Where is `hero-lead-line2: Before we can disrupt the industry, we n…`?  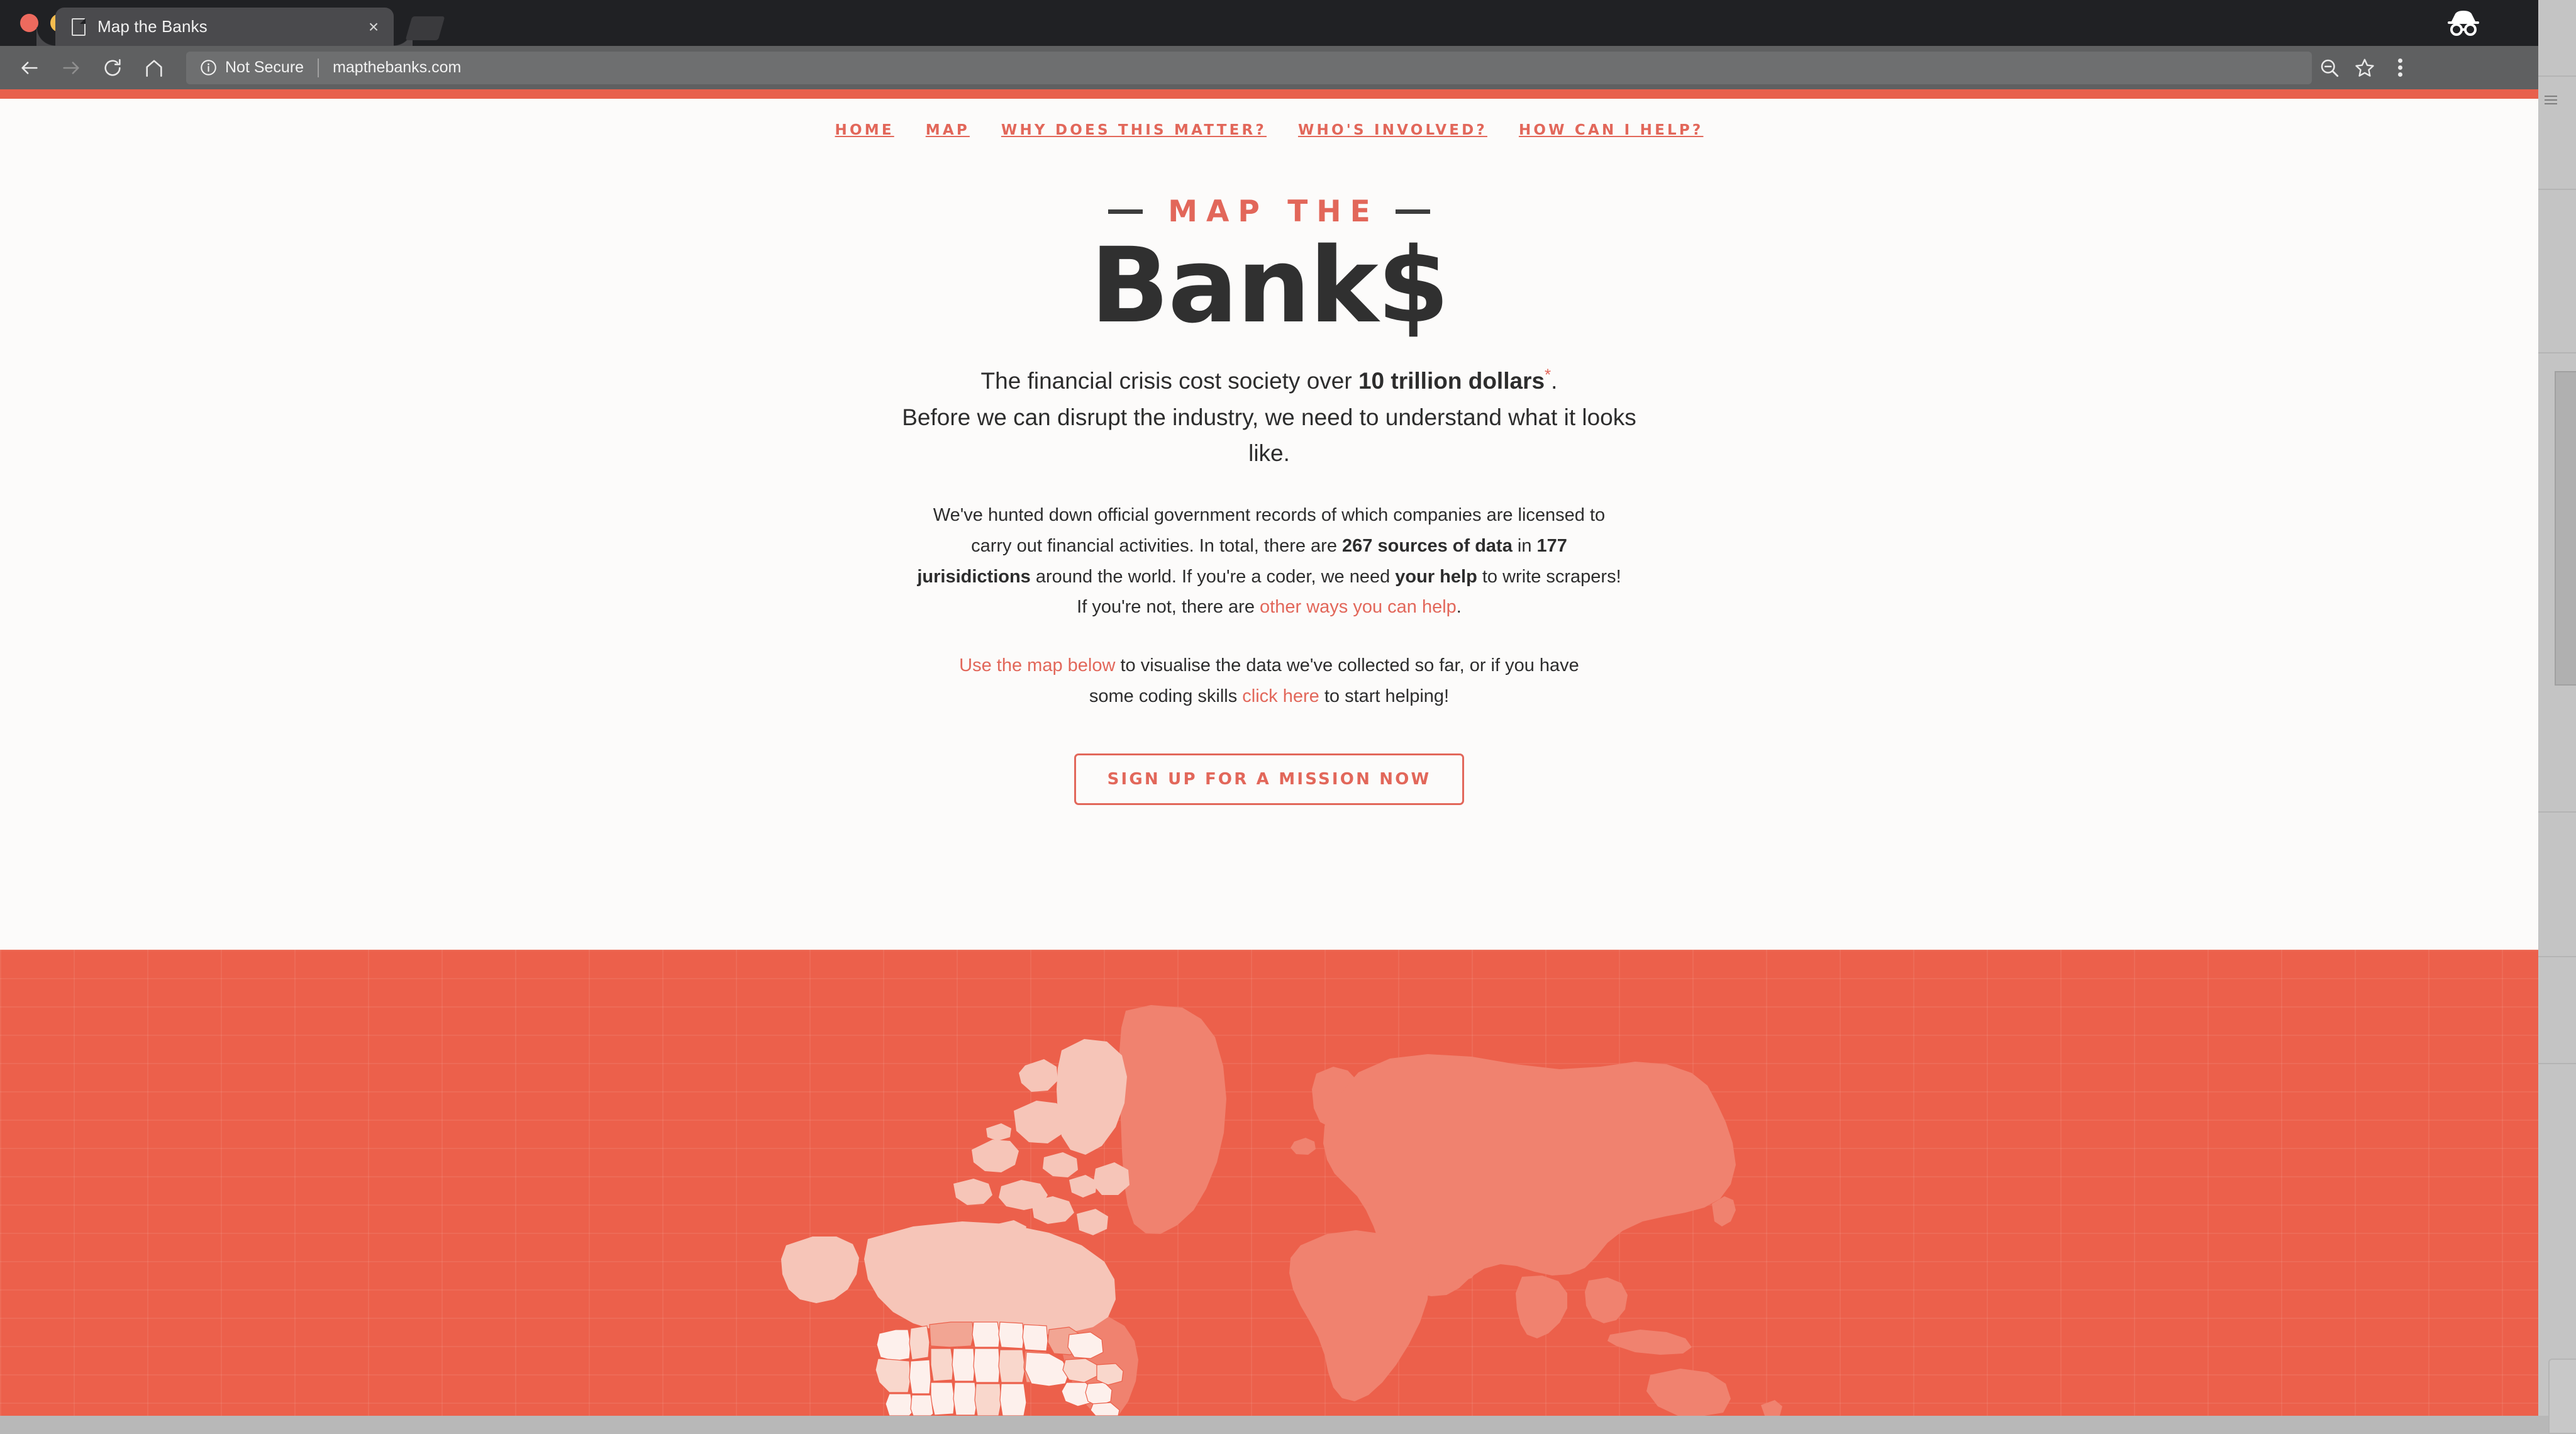
hero-lead-line2: Before we can disrupt the industry, we n… is located at coordinates (1269, 435).